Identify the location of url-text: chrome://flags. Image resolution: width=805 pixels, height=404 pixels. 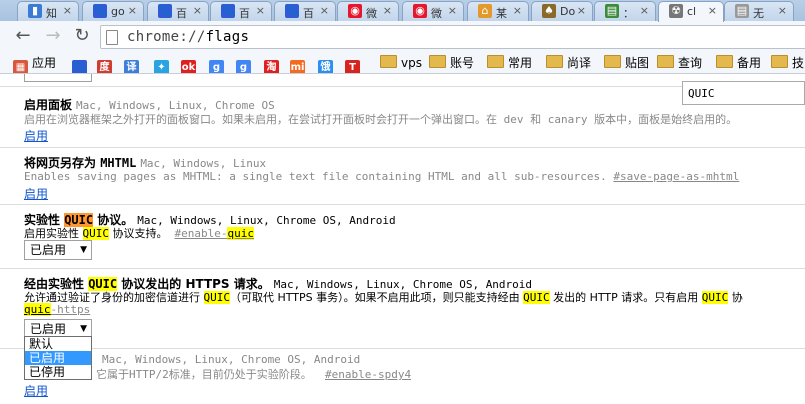
(188, 37).